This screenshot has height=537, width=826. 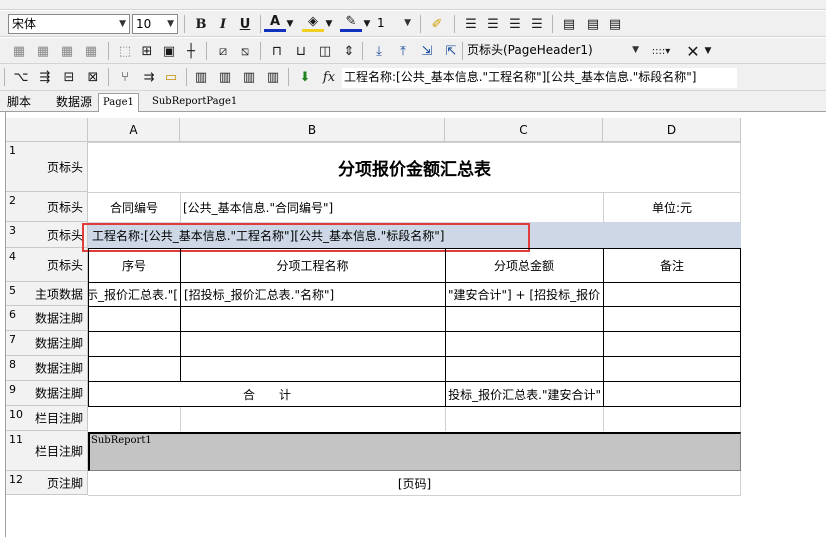 I want to click on header-item-total: 分项总金额, so click(x=524, y=265).